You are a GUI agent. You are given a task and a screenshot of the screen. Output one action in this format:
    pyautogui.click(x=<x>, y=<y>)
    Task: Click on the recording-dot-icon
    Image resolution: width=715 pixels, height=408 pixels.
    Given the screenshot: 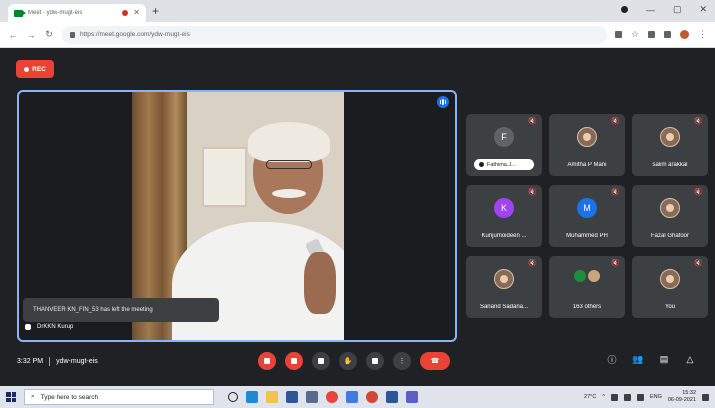 What is the action you would take?
    pyautogui.click(x=125, y=13)
    